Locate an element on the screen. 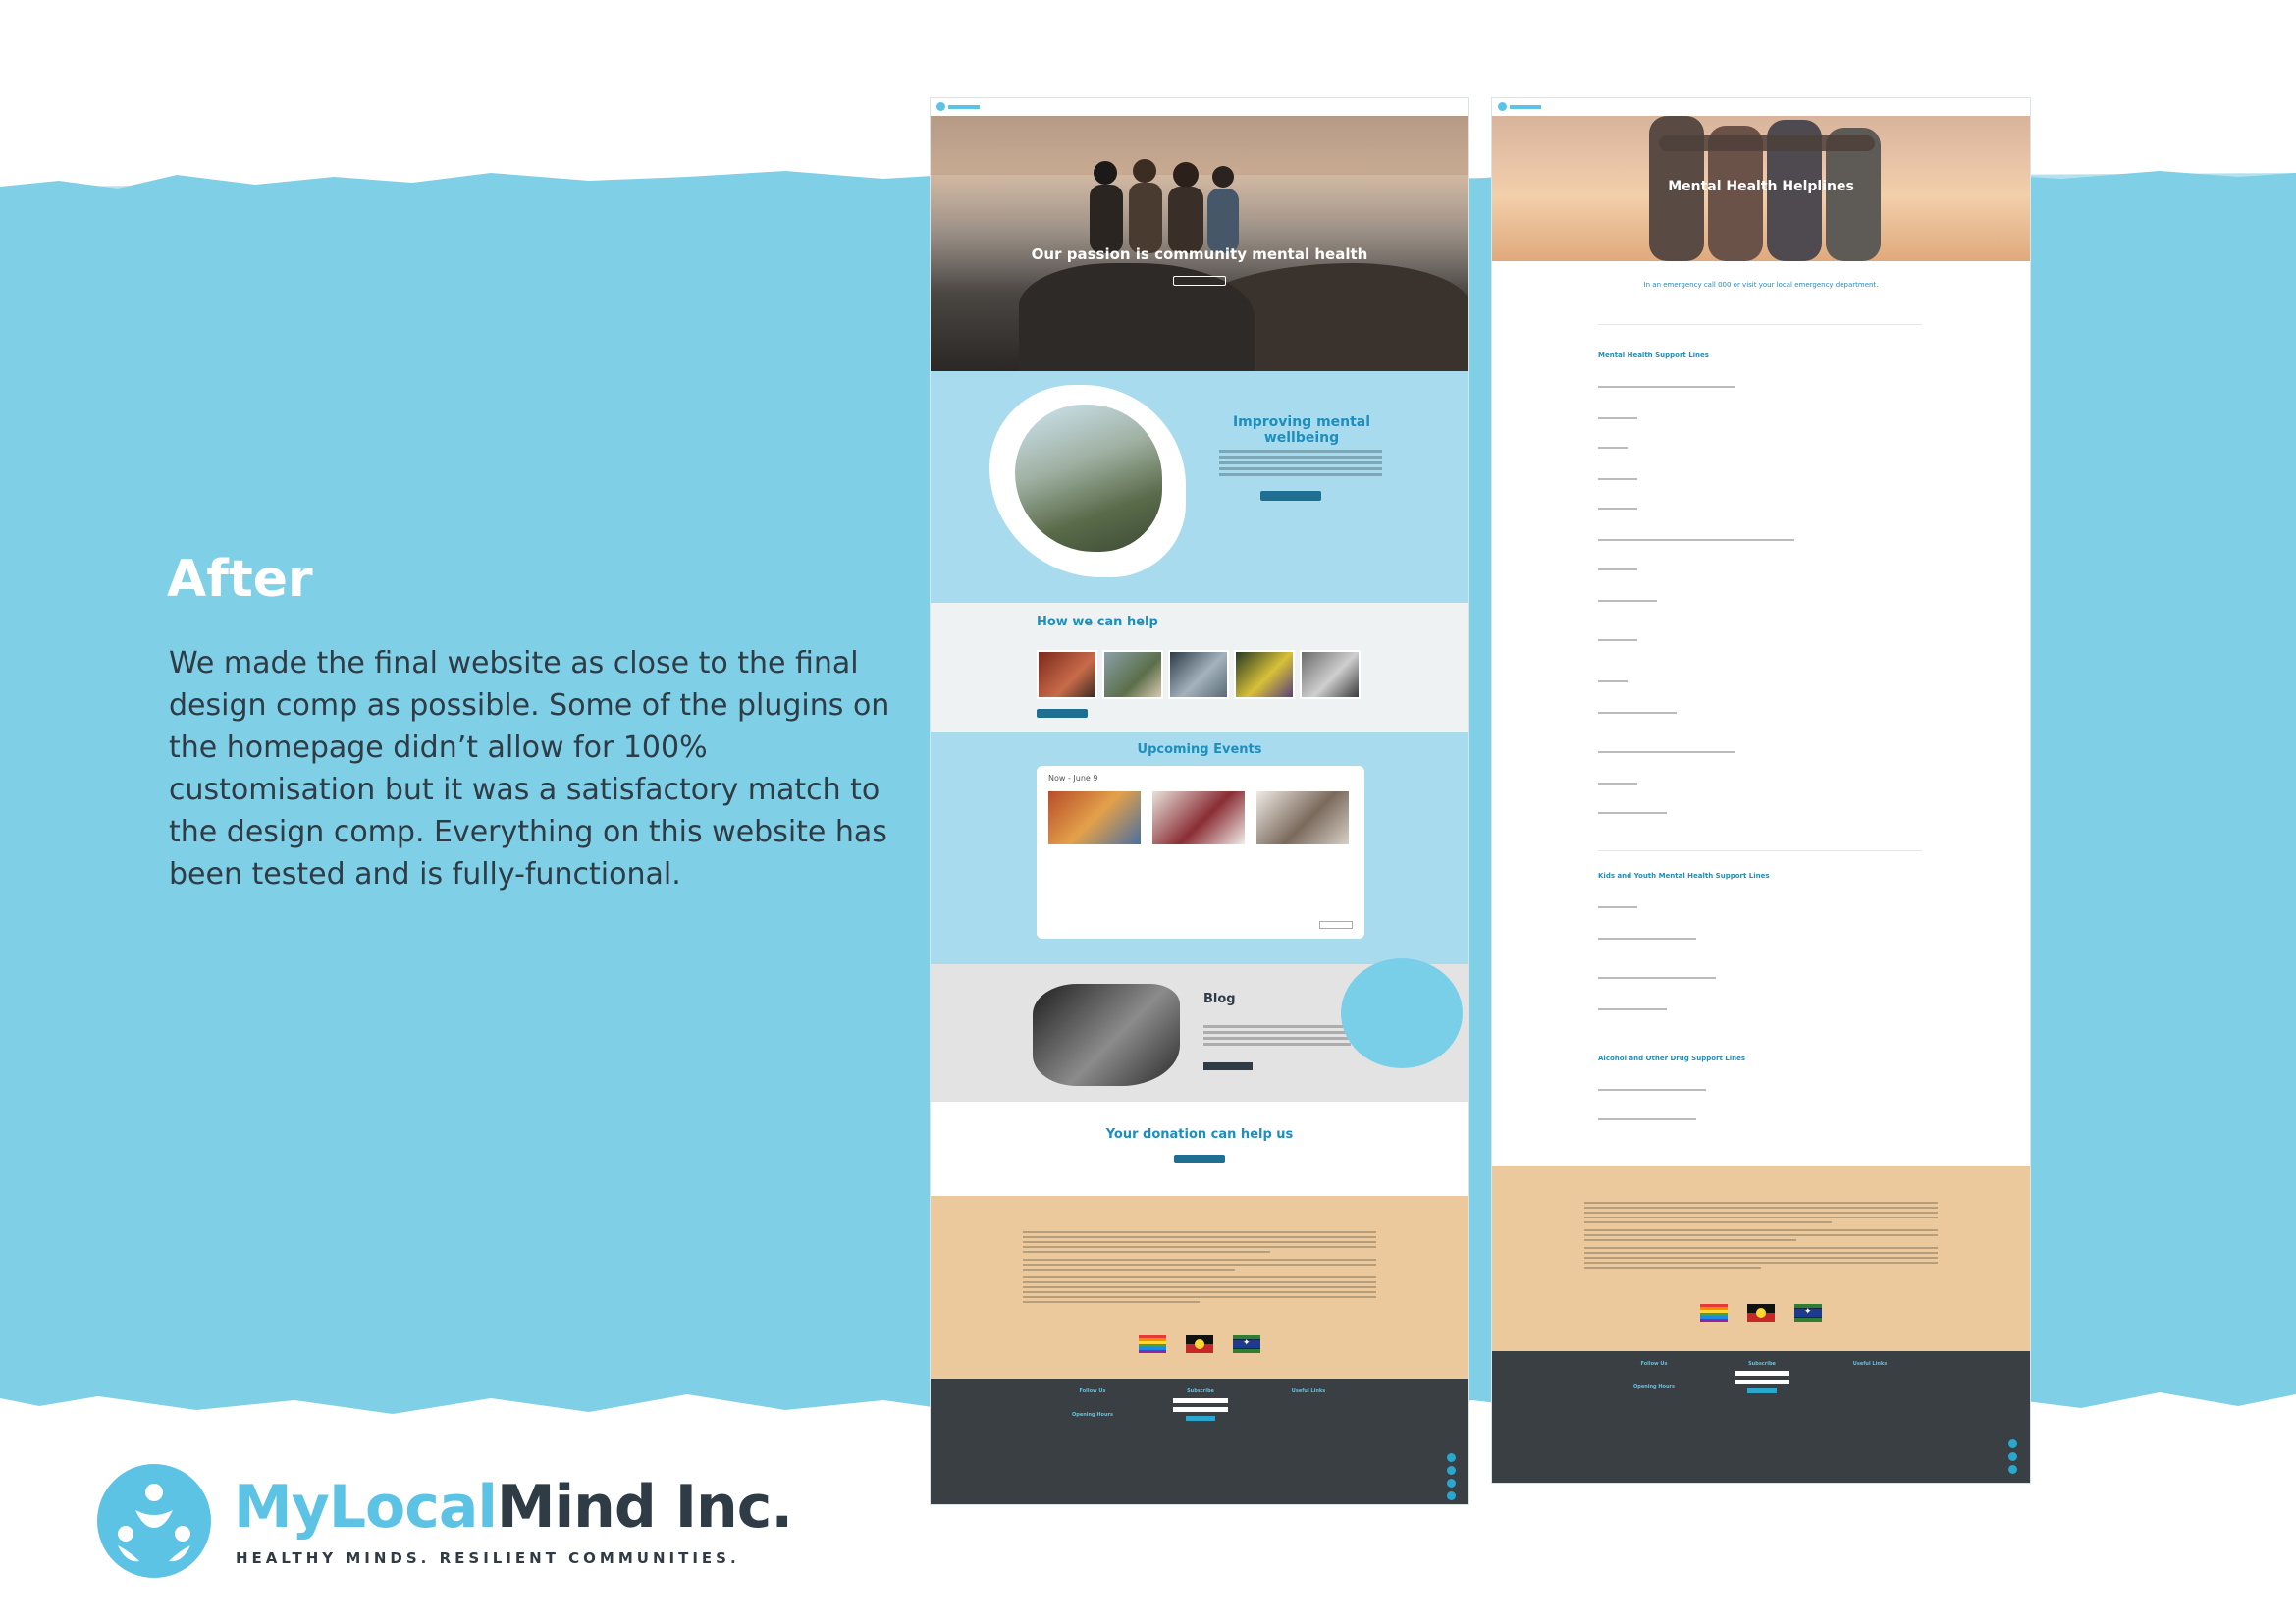 This screenshot has height=1624, width=2296. logo-wordmark-part1: MyLocal is located at coordinates (366, 1507).